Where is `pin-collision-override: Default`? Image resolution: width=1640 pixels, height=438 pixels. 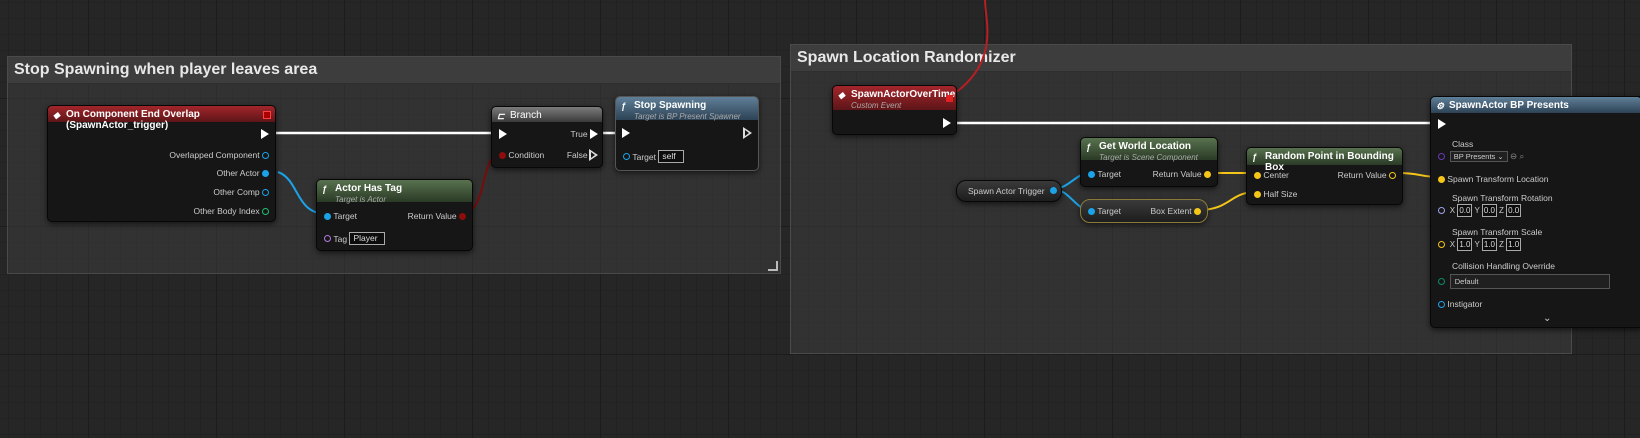 pin-collision-override: Default is located at coordinates (1524, 281).